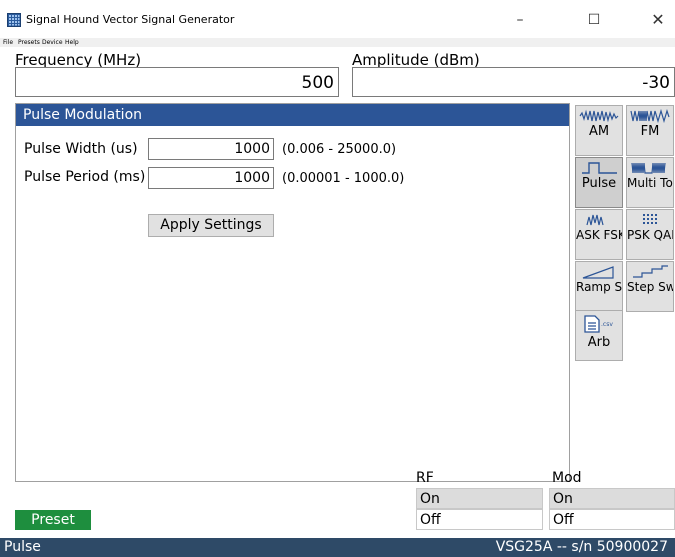 This screenshot has width=675, height=557. What do you see at coordinates (650, 116) in the screenshot?
I see `fm-wave-icon` at bounding box center [650, 116].